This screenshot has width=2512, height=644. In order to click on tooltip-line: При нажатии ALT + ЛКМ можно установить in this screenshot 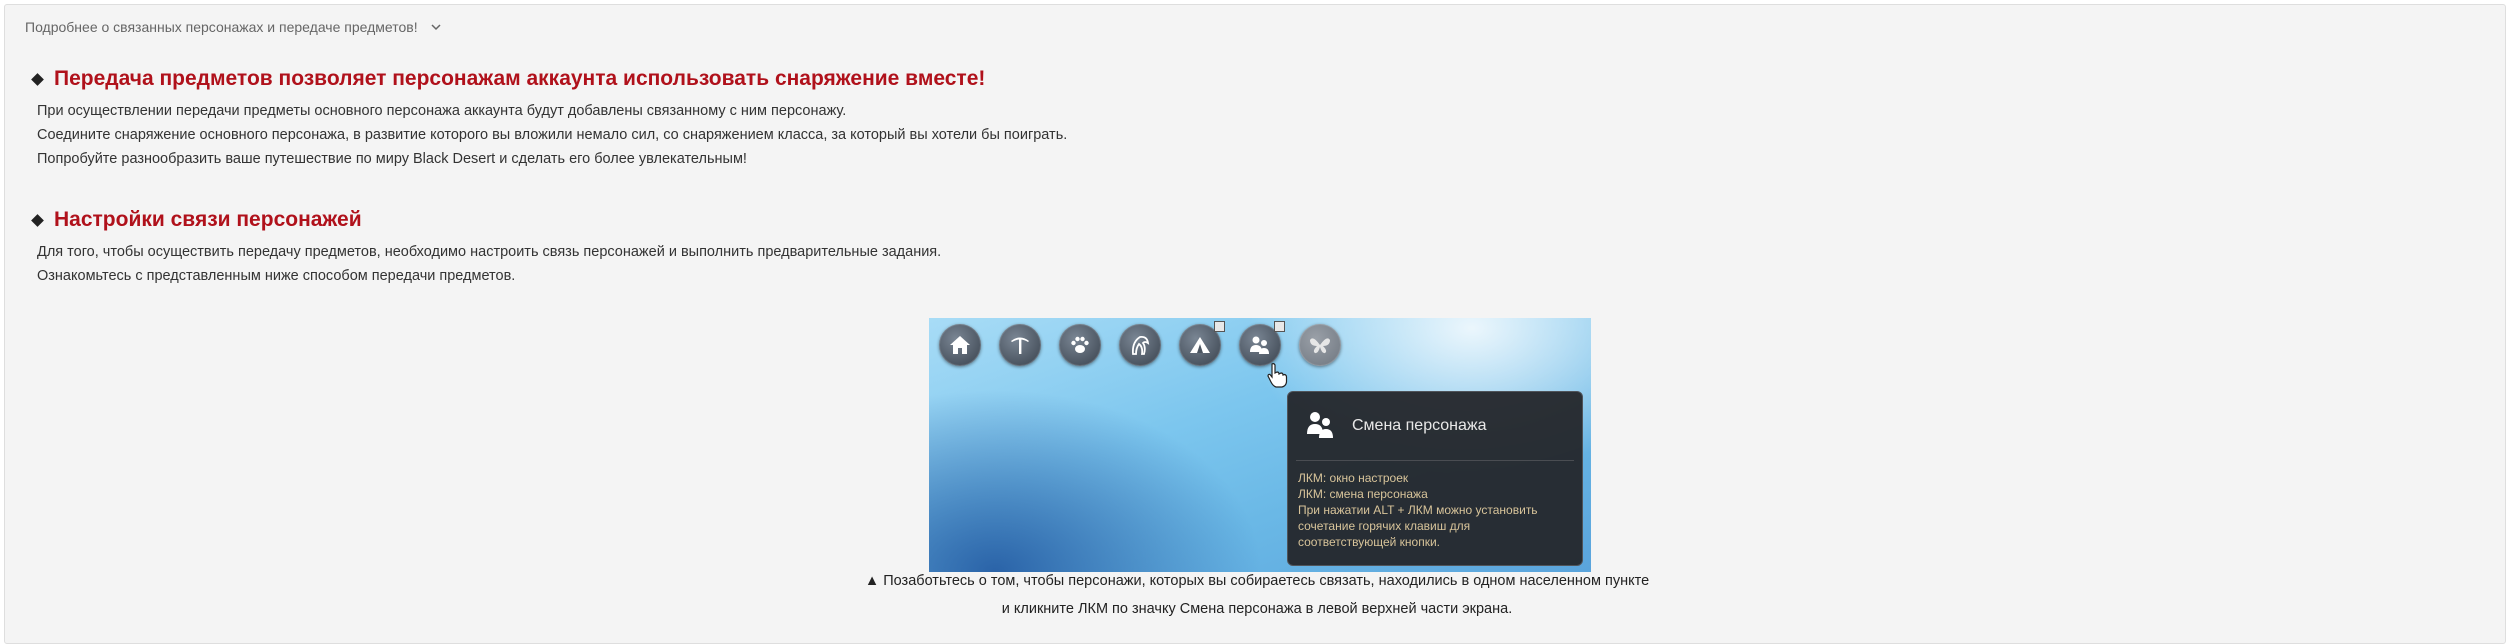, I will do `click(1418, 510)`.